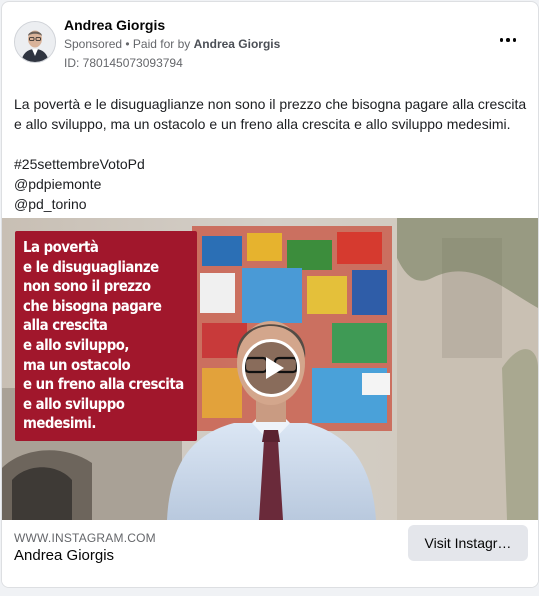 This screenshot has height=596, width=539. I want to click on avatar, so click(35, 42).